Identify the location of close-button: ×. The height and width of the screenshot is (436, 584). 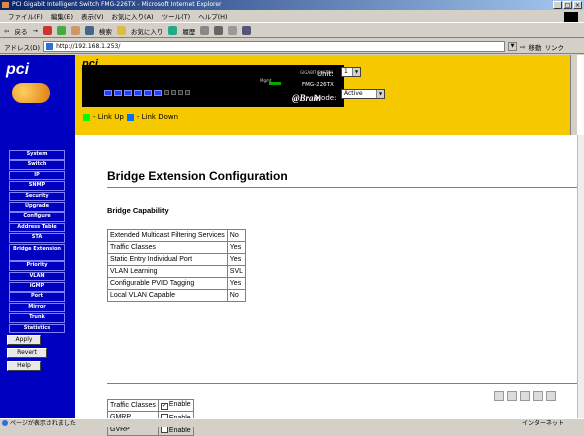
(577, 5).